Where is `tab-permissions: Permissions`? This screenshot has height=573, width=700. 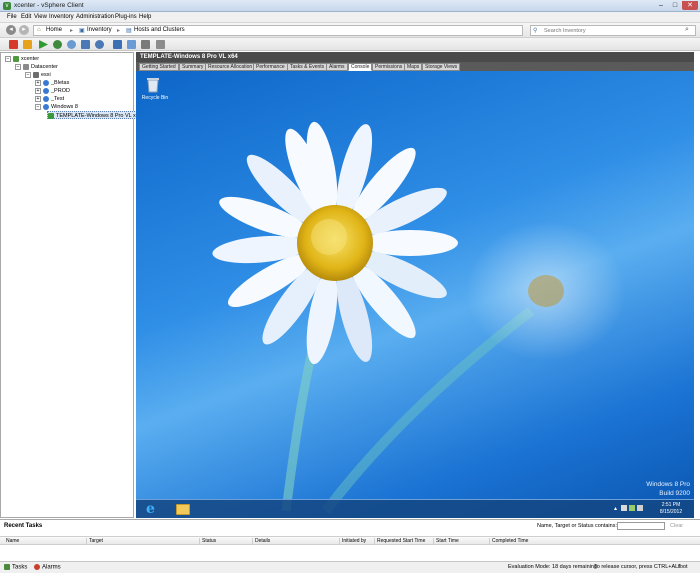 tab-permissions: Permissions is located at coordinates (389, 67).